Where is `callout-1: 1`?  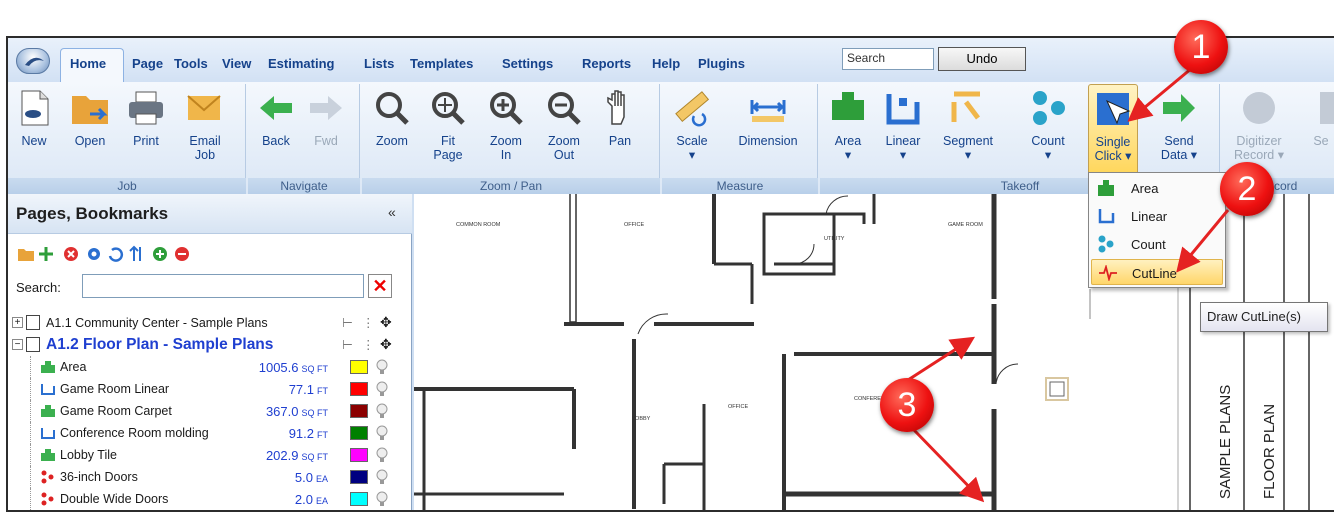 callout-1: 1 is located at coordinates (1201, 47).